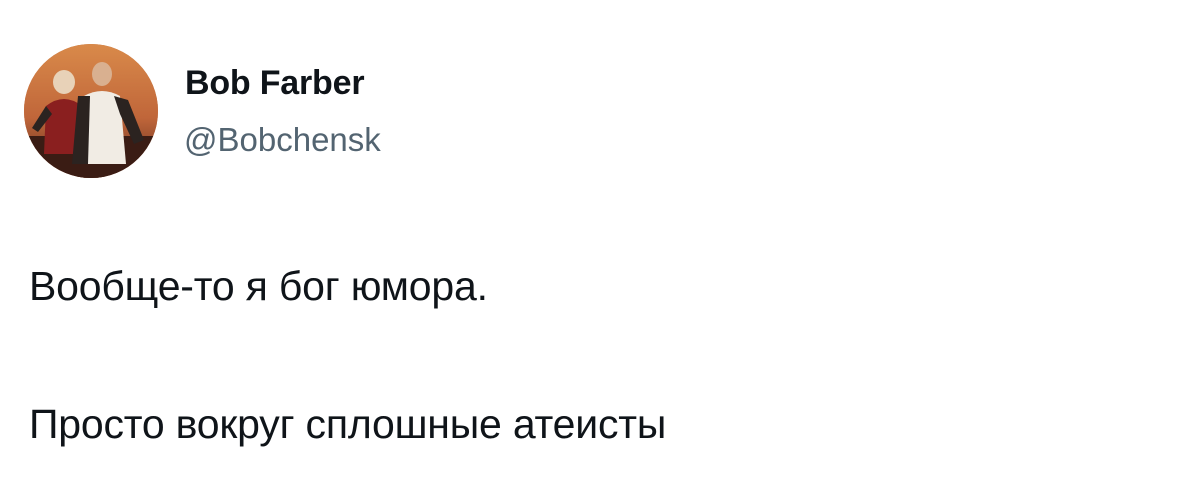 This screenshot has height=499, width=1202. I want to click on author-display-name: Bob Farber, so click(275, 83).